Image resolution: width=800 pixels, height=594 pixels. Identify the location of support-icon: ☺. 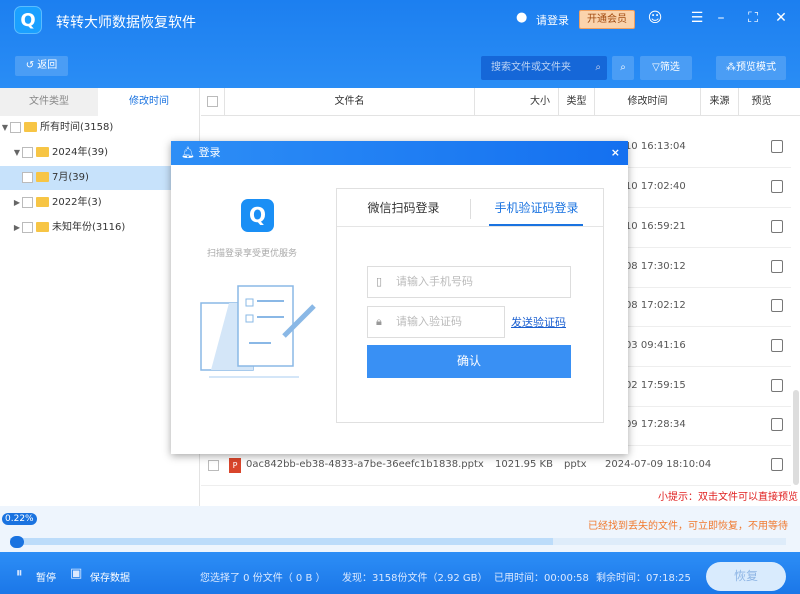
(655, 18).